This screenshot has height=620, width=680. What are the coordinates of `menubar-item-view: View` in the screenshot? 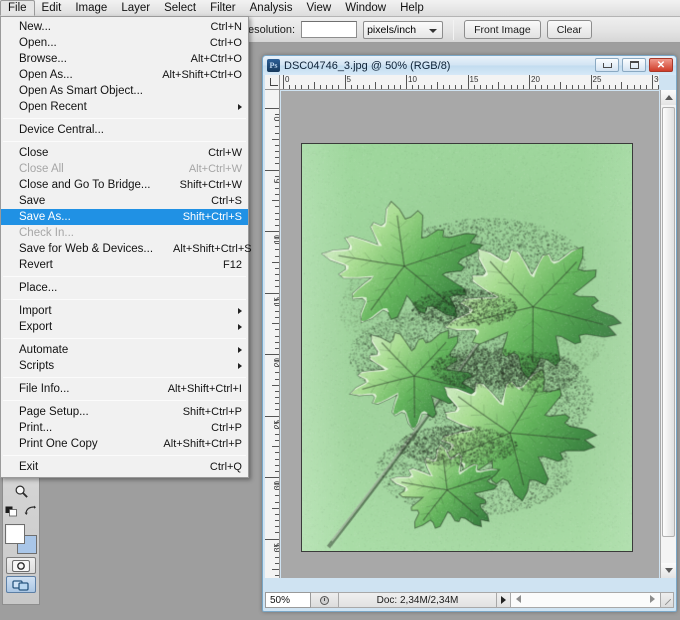 It's located at (318, 8).